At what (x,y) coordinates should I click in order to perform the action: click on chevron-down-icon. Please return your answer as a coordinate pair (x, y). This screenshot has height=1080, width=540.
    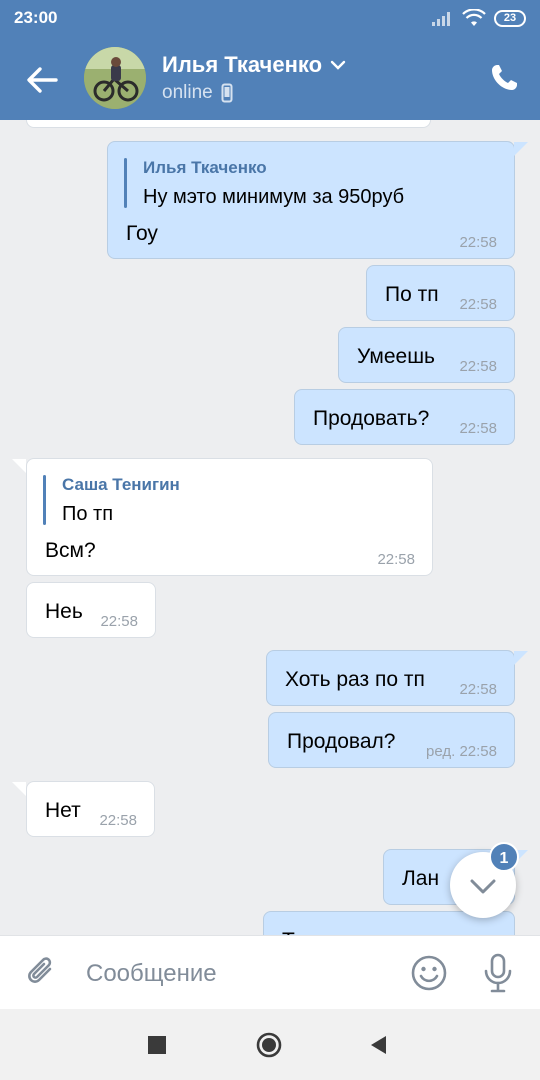
    Looking at the image, I should click on (338, 65).